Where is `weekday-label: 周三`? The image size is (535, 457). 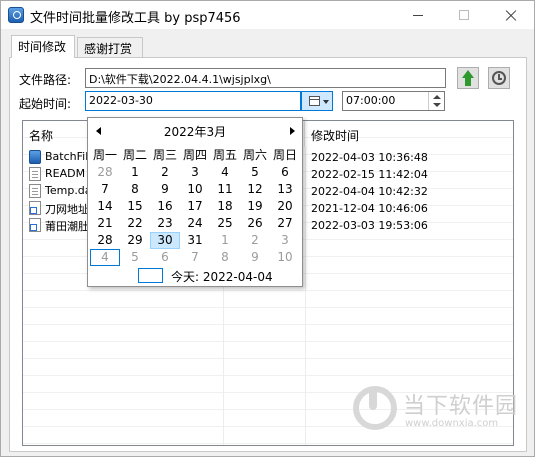 weekday-label: 周三 is located at coordinates (164, 155).